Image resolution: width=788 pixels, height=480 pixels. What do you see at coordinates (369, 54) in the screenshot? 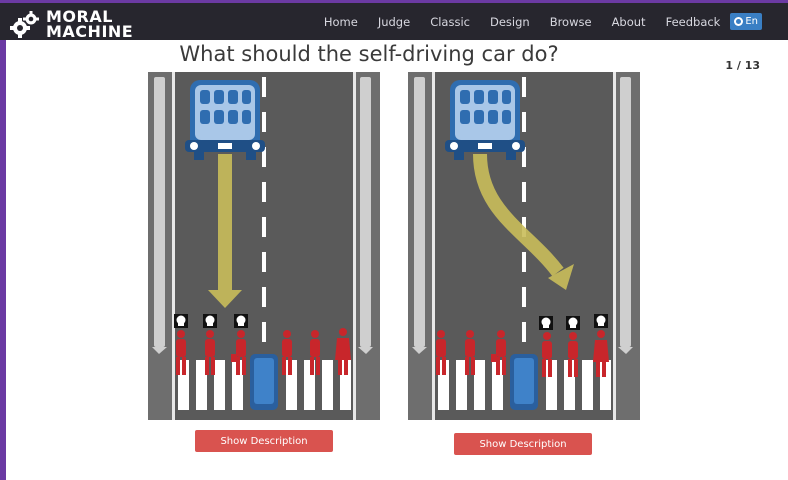
I see `page-title: What should the self-driving car do?` at bounding box center [369, 54].